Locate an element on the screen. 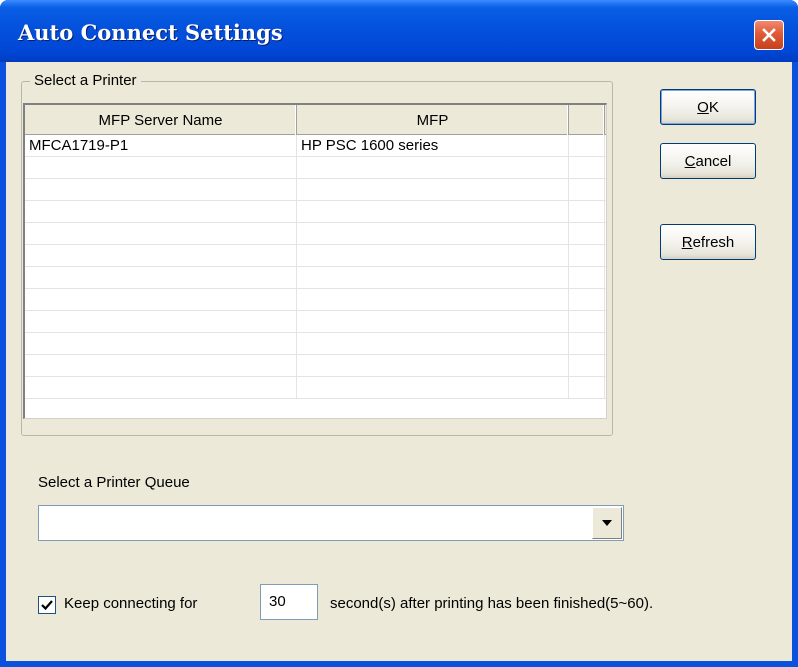 The height and width of the screenshot is (667, 798). keep-connecting-label: Keep connecting for is located at coordinates (131, 603).